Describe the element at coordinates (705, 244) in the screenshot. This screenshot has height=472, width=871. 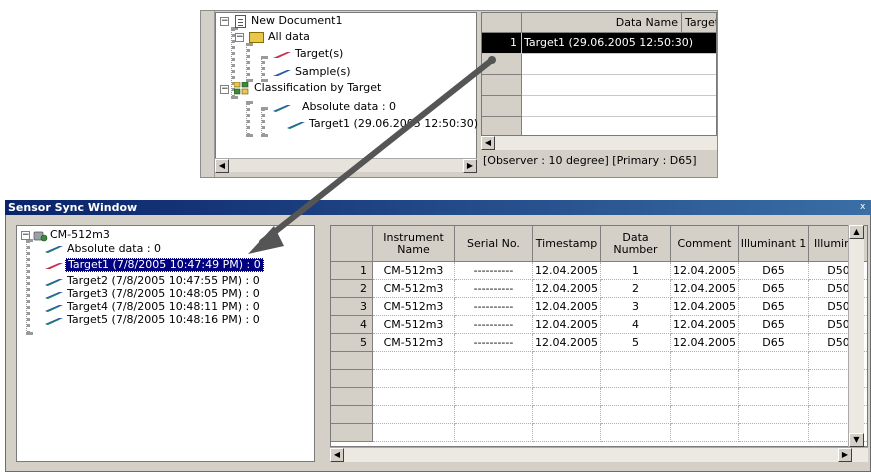
I see `column-header-comment: Comment` at that location.